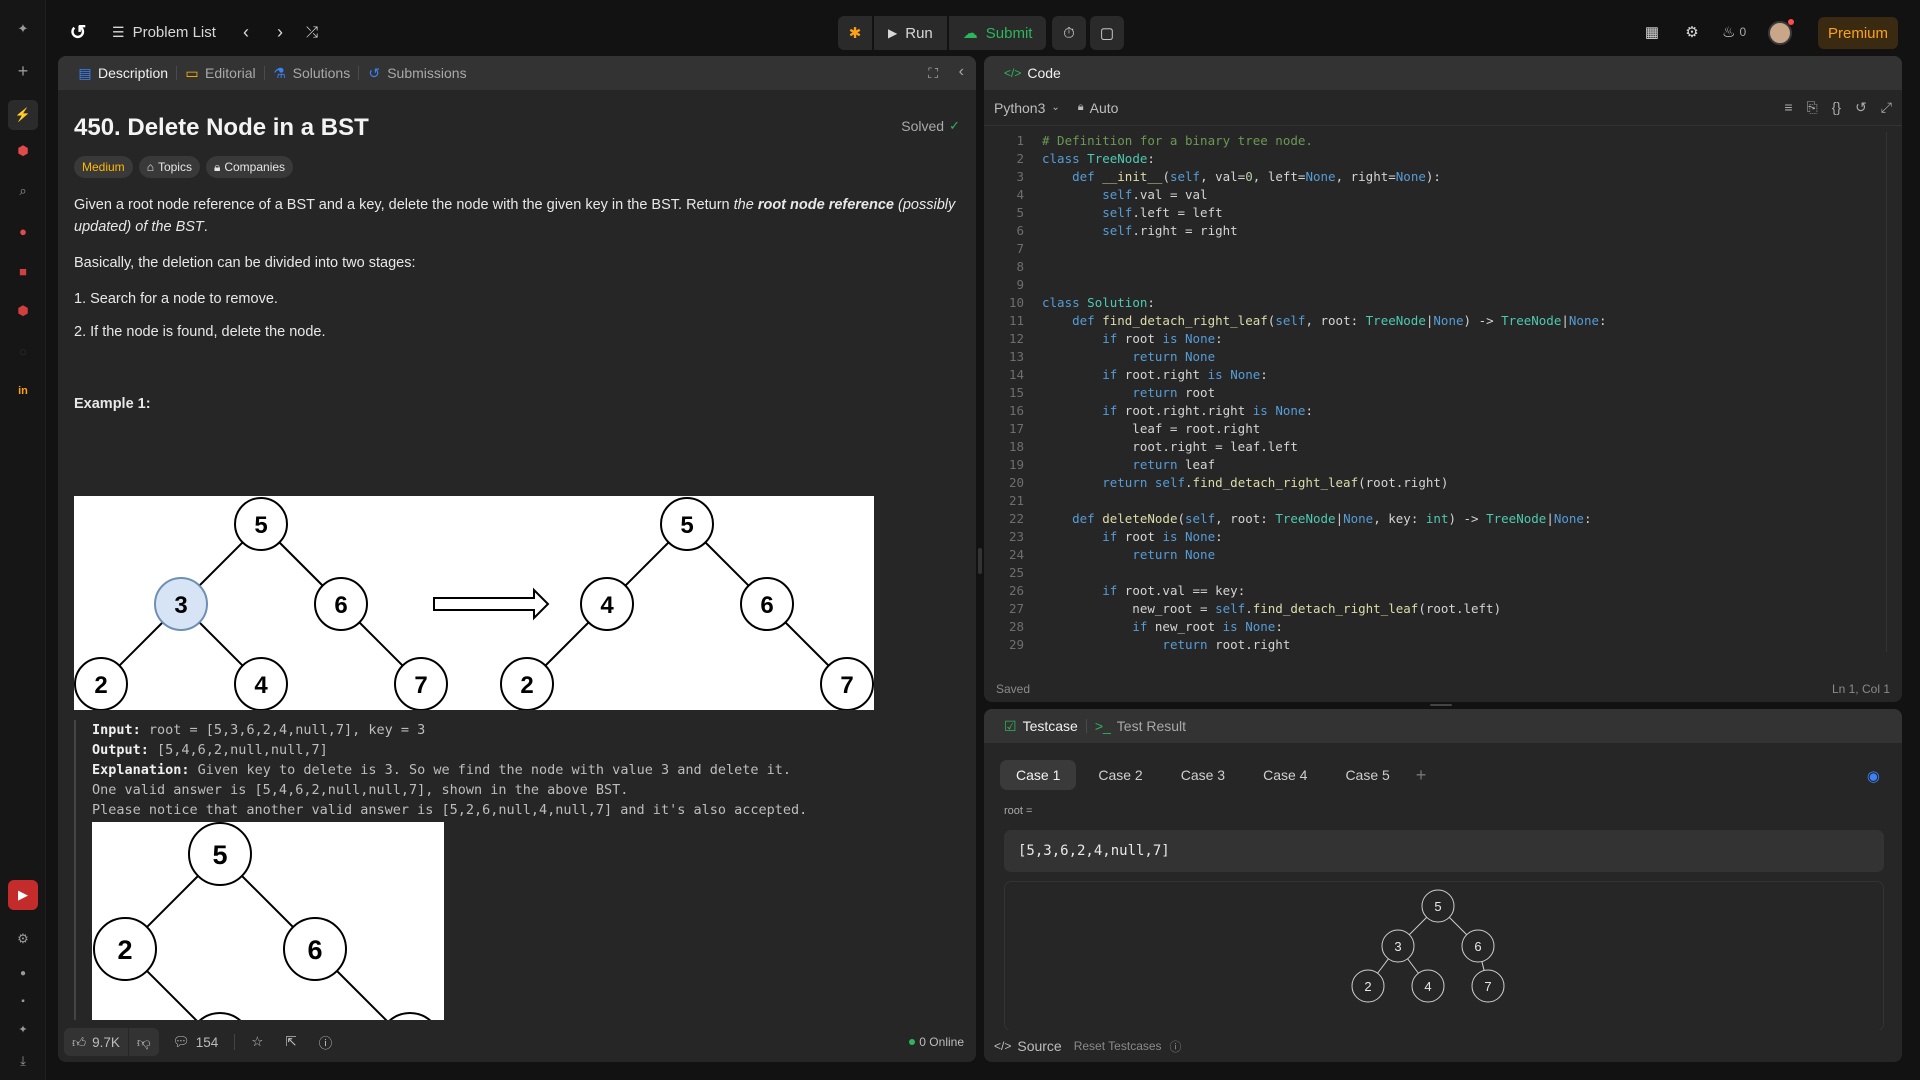 The height and width of the screenshot is (1080, 1920). What do you see at coordinates (416, 73) in the screenshot?
I see `tab-submissions: ↺ Submissions` at bounding box center [416, 73].